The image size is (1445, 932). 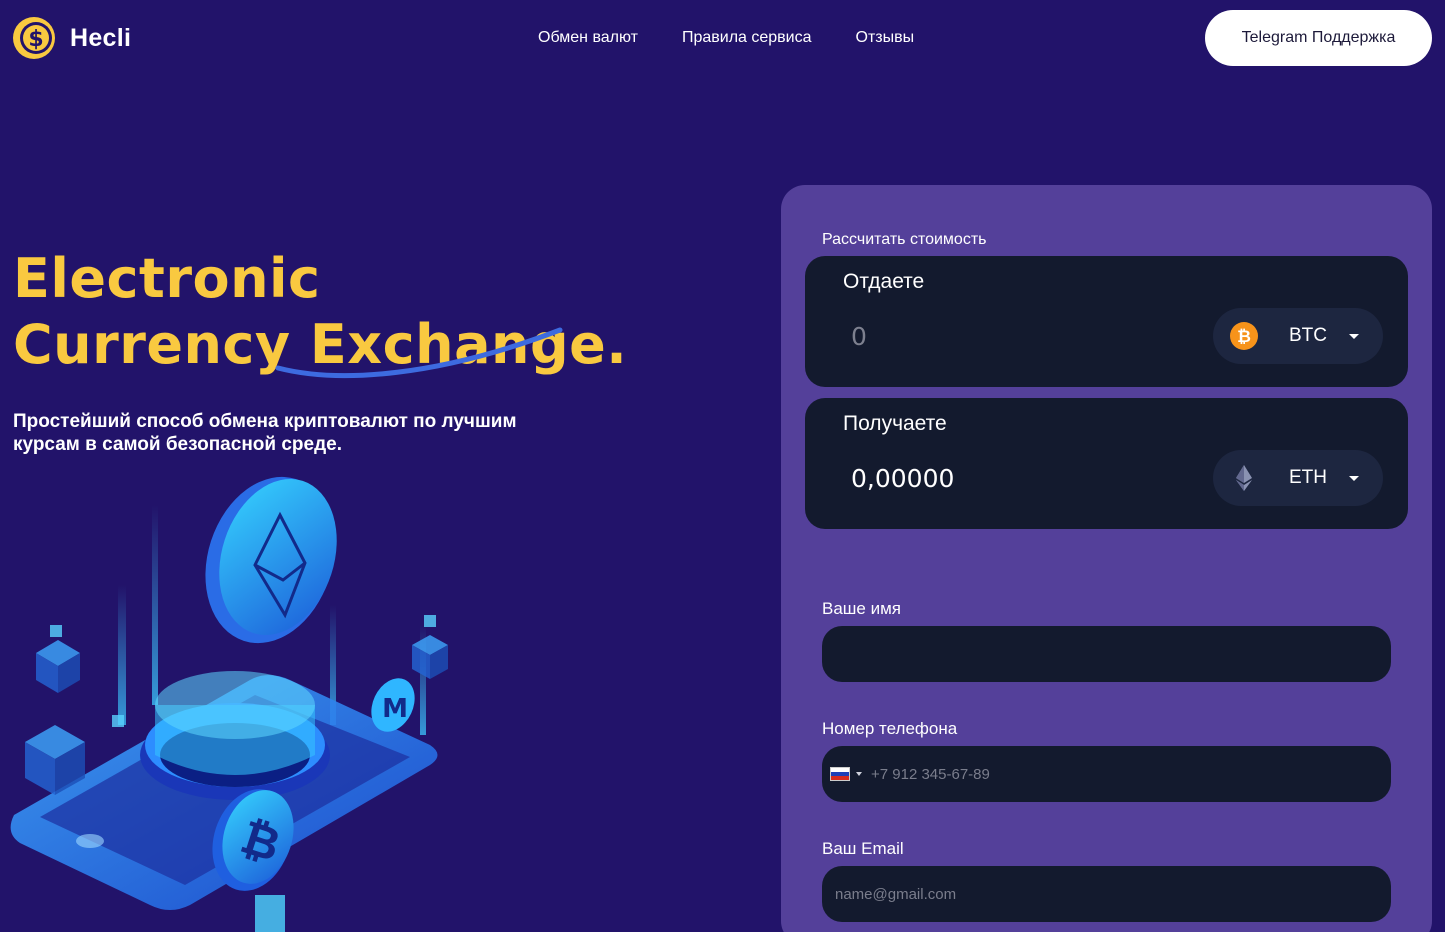 I want to click on get-currency-select: ETH, so click(x=1298, y=478).